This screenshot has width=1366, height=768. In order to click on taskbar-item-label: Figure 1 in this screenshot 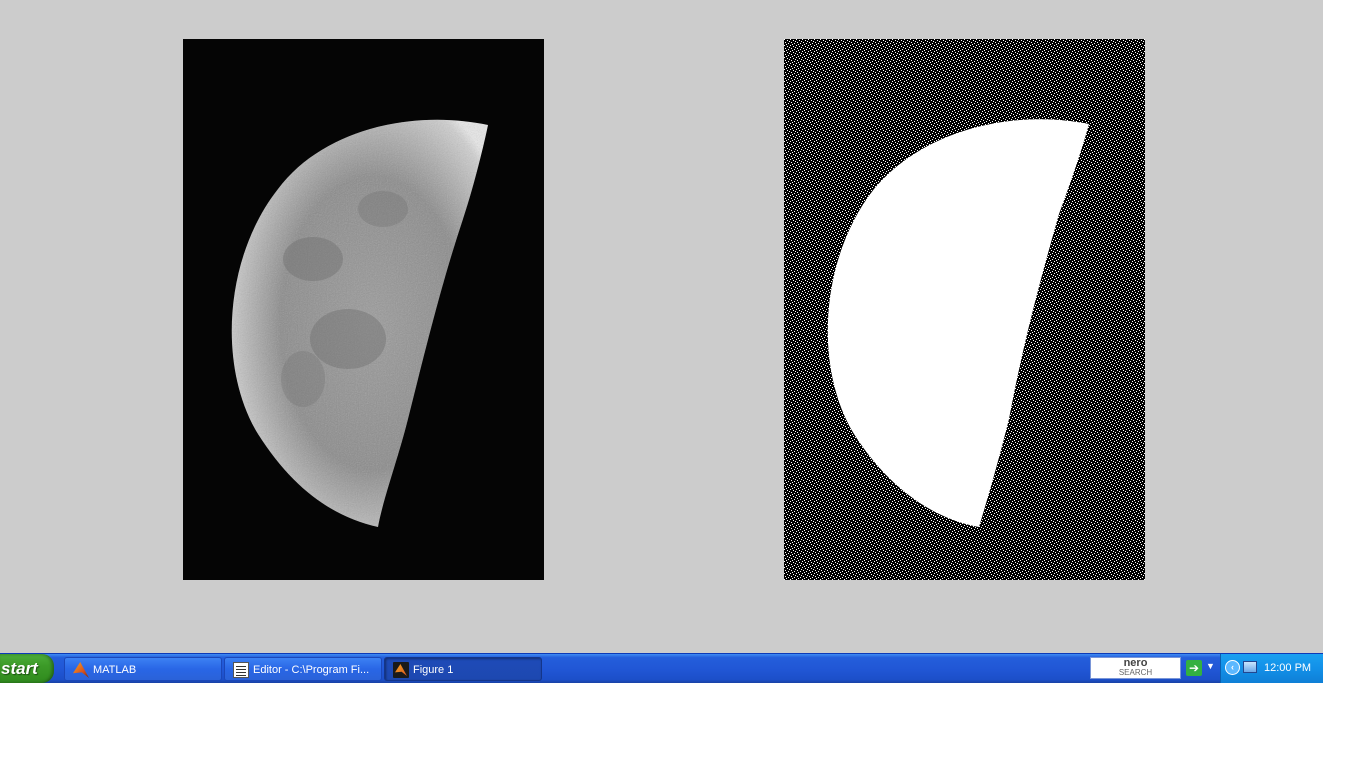, I will do `click(433, 670)`.